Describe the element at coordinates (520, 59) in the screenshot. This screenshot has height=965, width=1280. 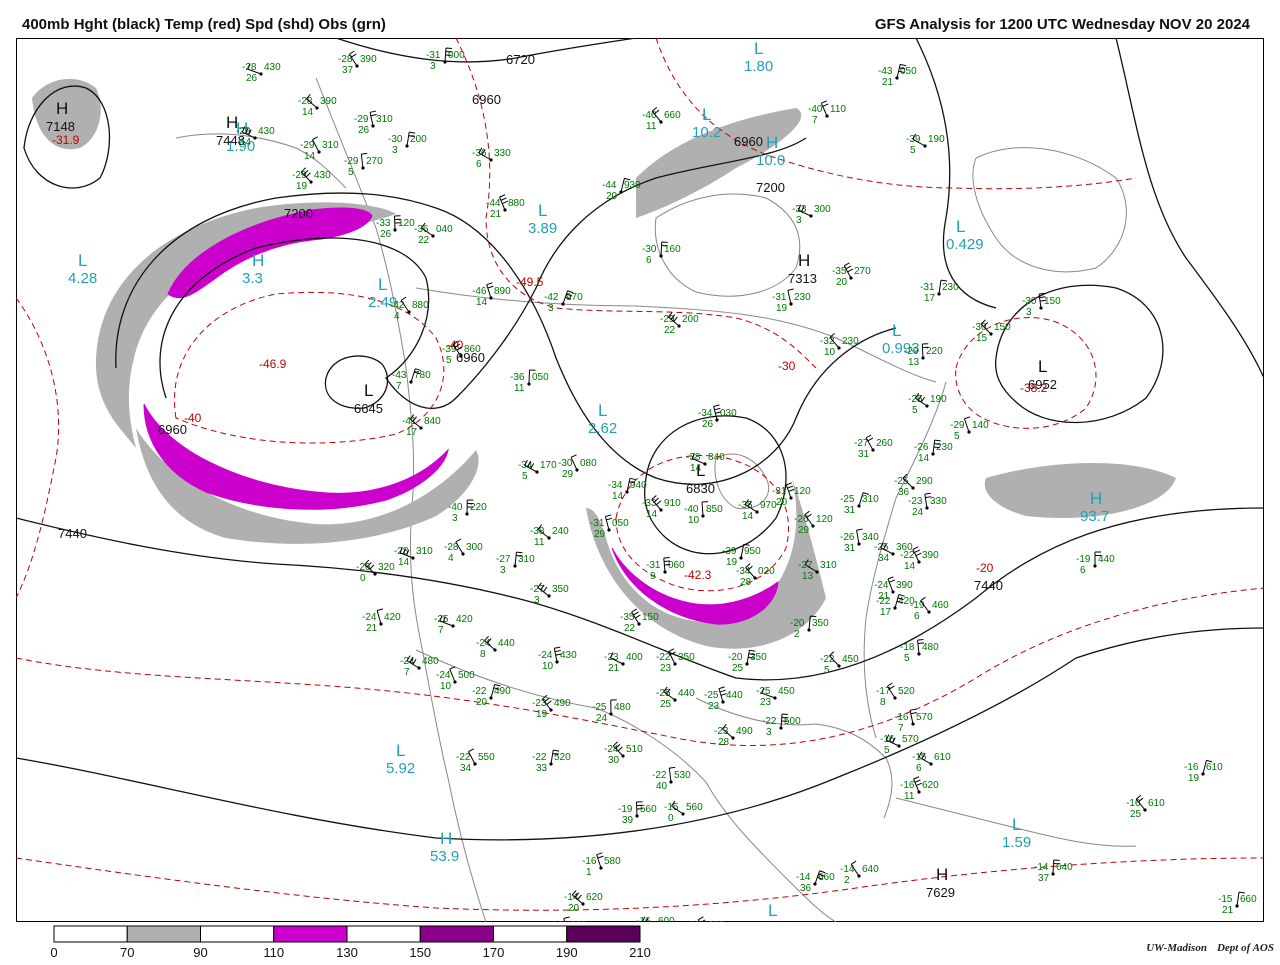
I see `height-label: 6720` at that location.